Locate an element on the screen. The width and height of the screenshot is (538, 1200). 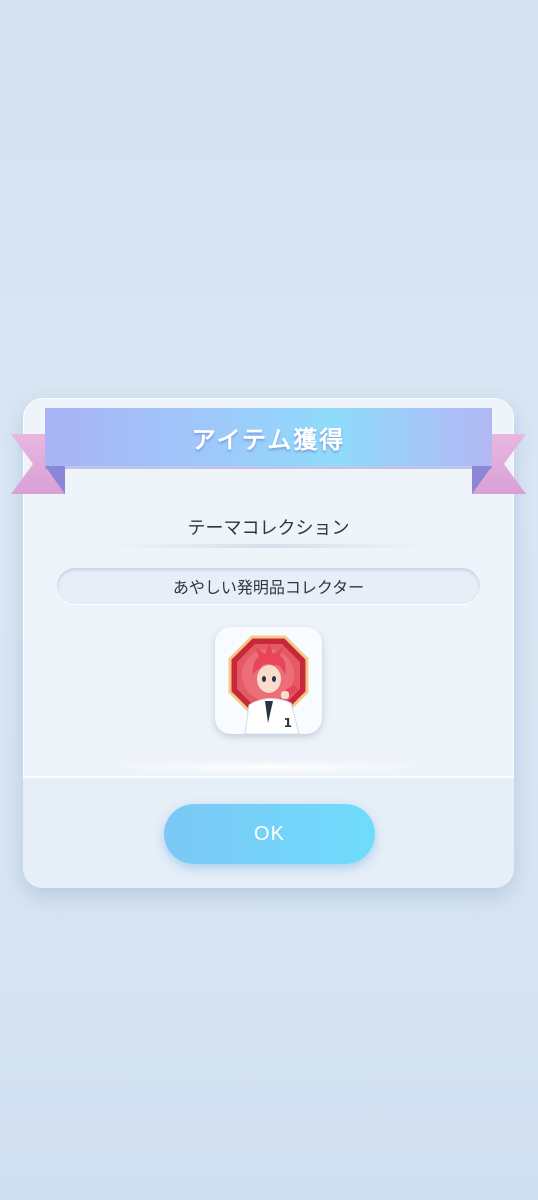
category-underline is located at coordinates (269, 546).